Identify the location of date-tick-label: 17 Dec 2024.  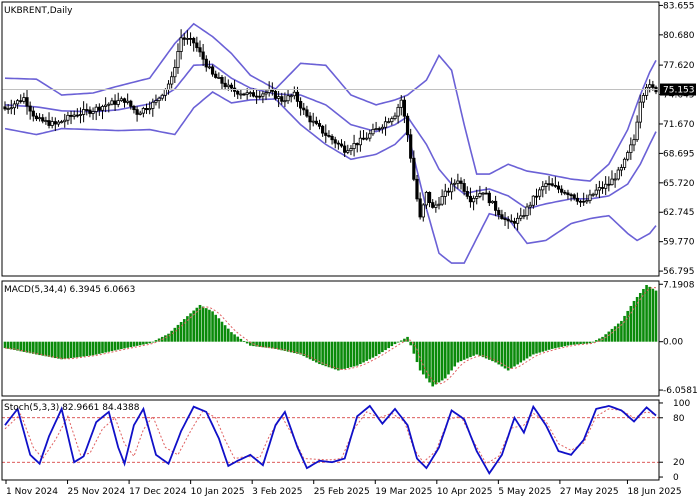
(158, 492).